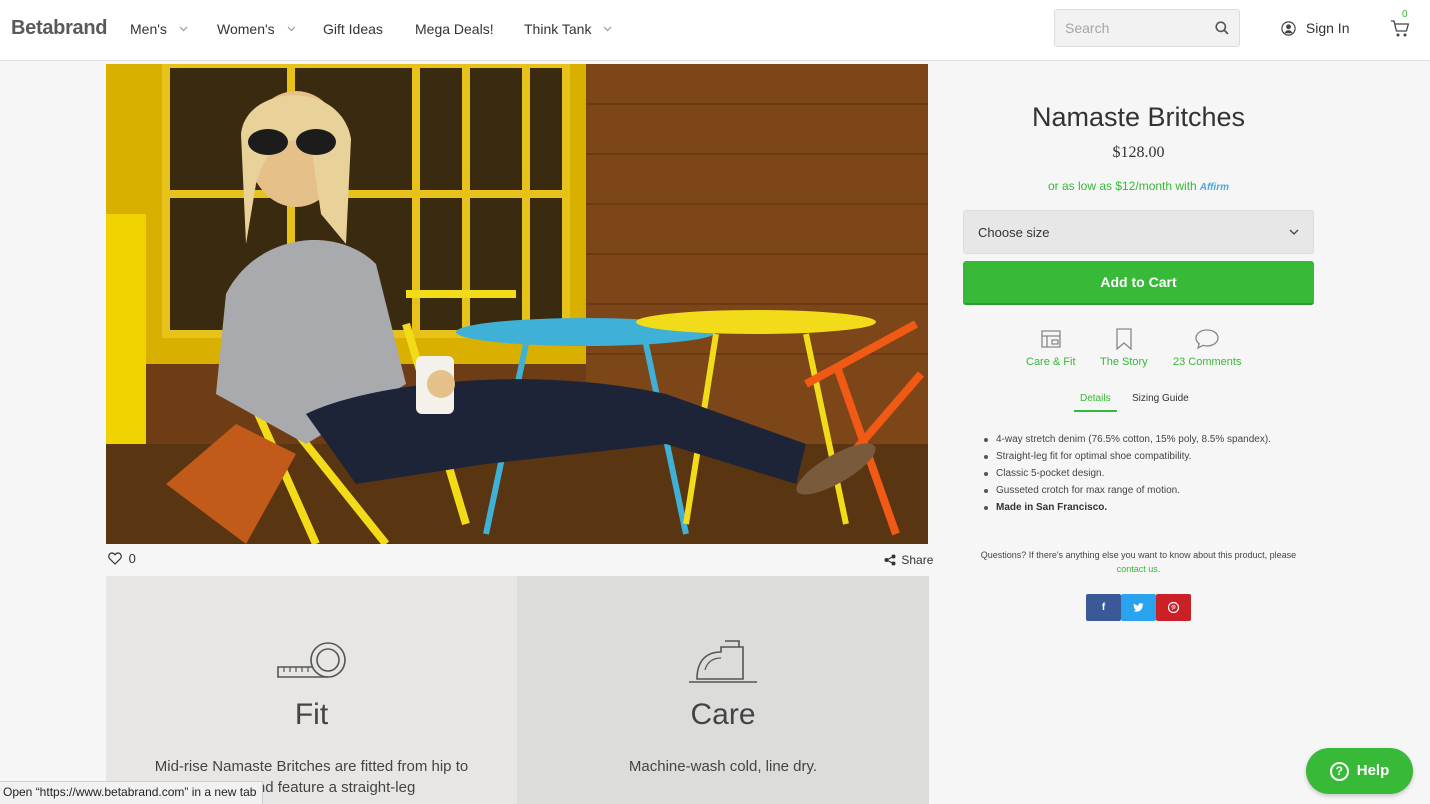 This screenshot has width=1430, height=804. Describe the element at coordinates (1124, 362) in the screenshot. I see `the-story-label: The Story` at that location.